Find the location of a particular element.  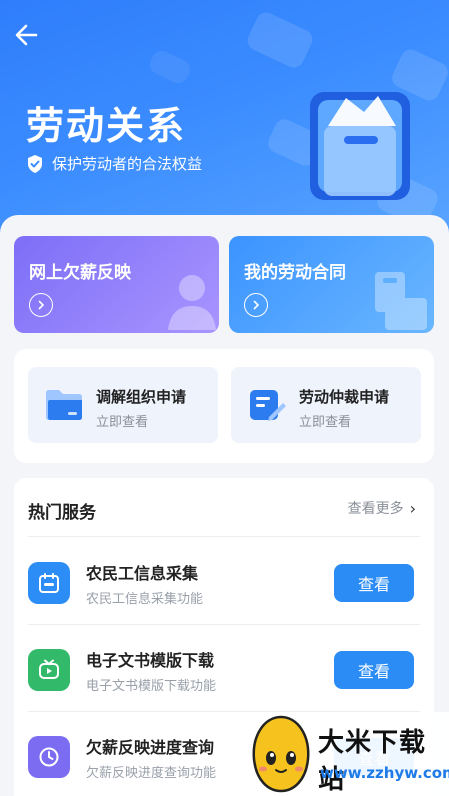

view-more-link: 查看更多 › is located at coordinates (382, 508).